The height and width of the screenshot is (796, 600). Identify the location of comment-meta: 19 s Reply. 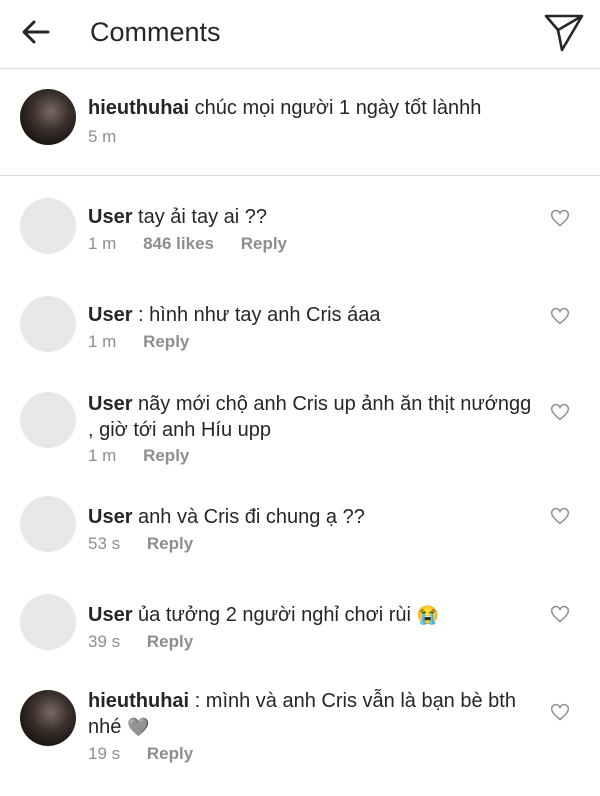
(151, 754).